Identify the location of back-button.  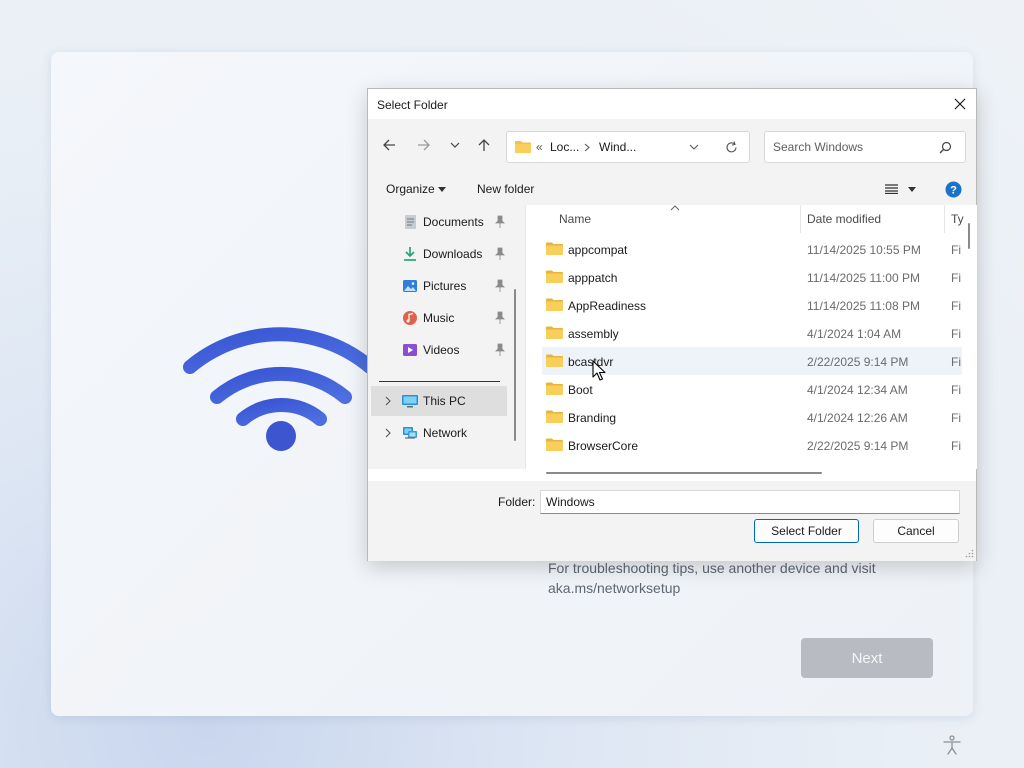
(389, 145).